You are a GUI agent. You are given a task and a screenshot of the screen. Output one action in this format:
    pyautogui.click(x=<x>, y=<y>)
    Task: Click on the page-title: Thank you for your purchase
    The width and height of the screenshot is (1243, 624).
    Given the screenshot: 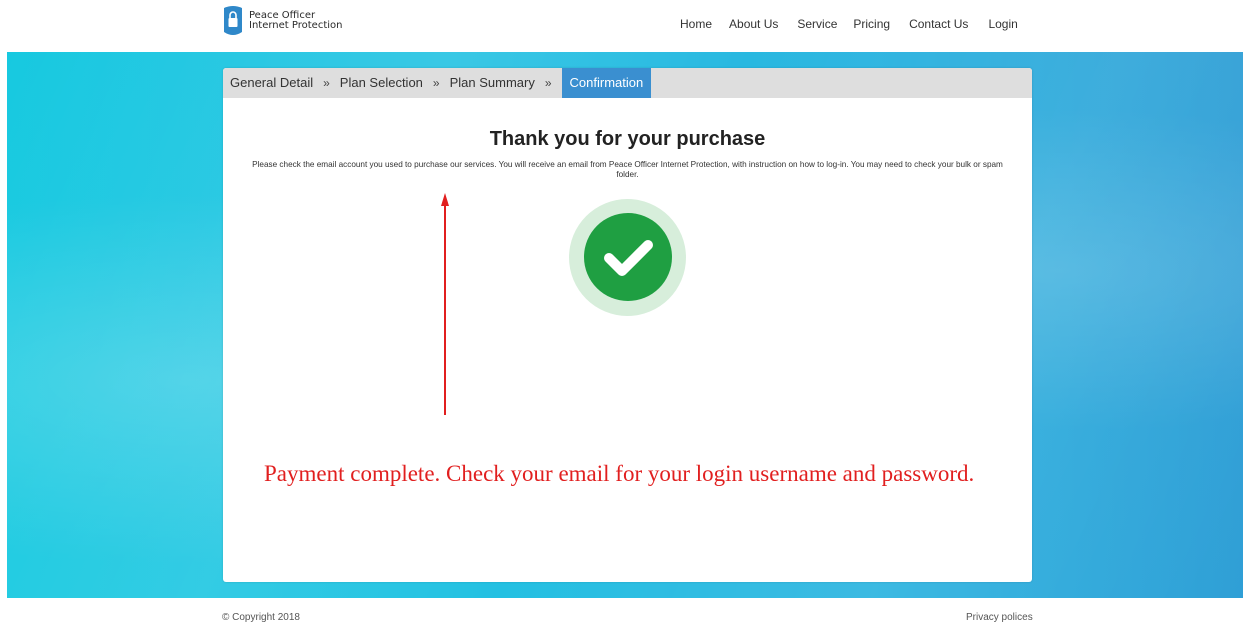 What is the action you would take?
    pyautogui.click(x=627, y=139)
    